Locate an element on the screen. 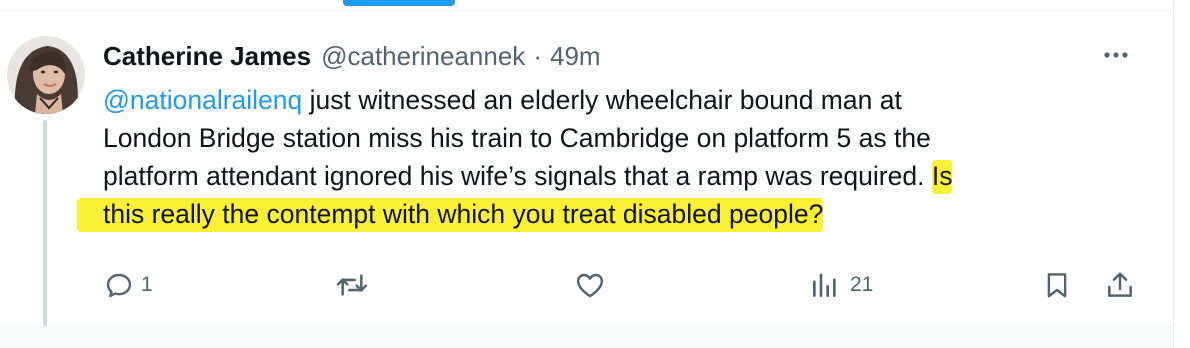 Image resolution: width=1190 pixels, height=348 pixels. views-button: 21 is located at coordinates (840, 285).